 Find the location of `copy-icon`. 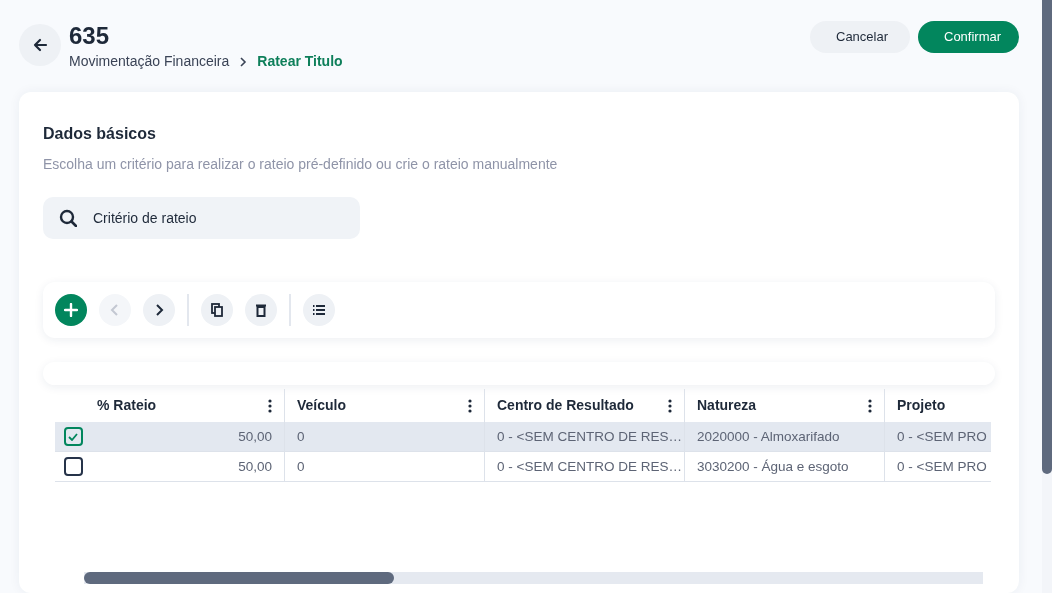

copy-icon is located at coordinates (217, 310).